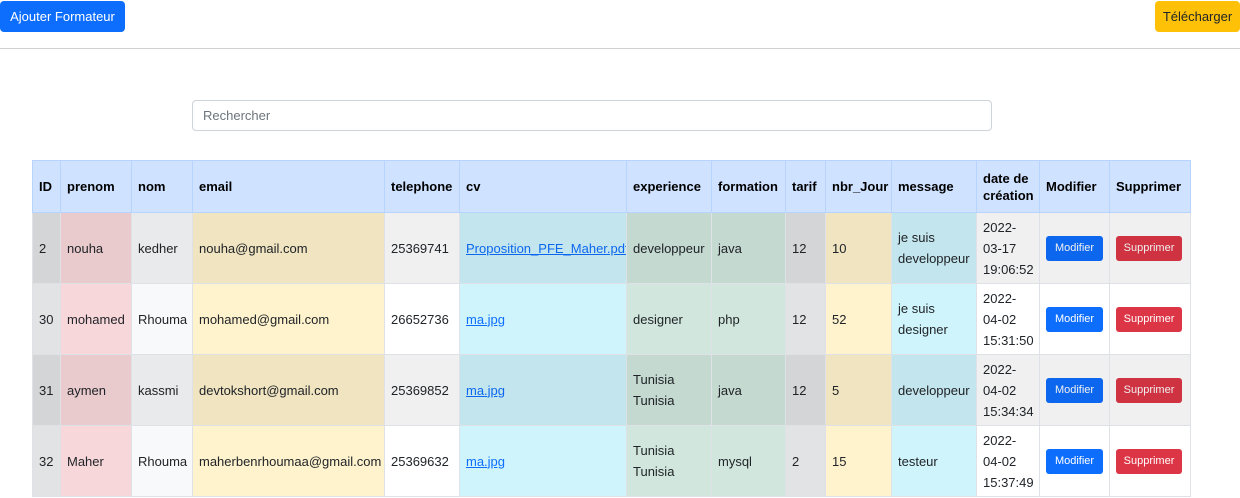  Describe the element at coordinates (288, 390) in the screenshot. I see `cell-email: devtokshort@gmail.com` at that location.